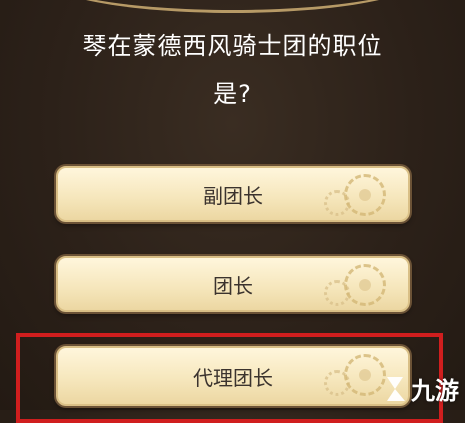  Describe the element at coordinates (232, 6) in the screenshot. I see `top-ornament-arc` at that location.